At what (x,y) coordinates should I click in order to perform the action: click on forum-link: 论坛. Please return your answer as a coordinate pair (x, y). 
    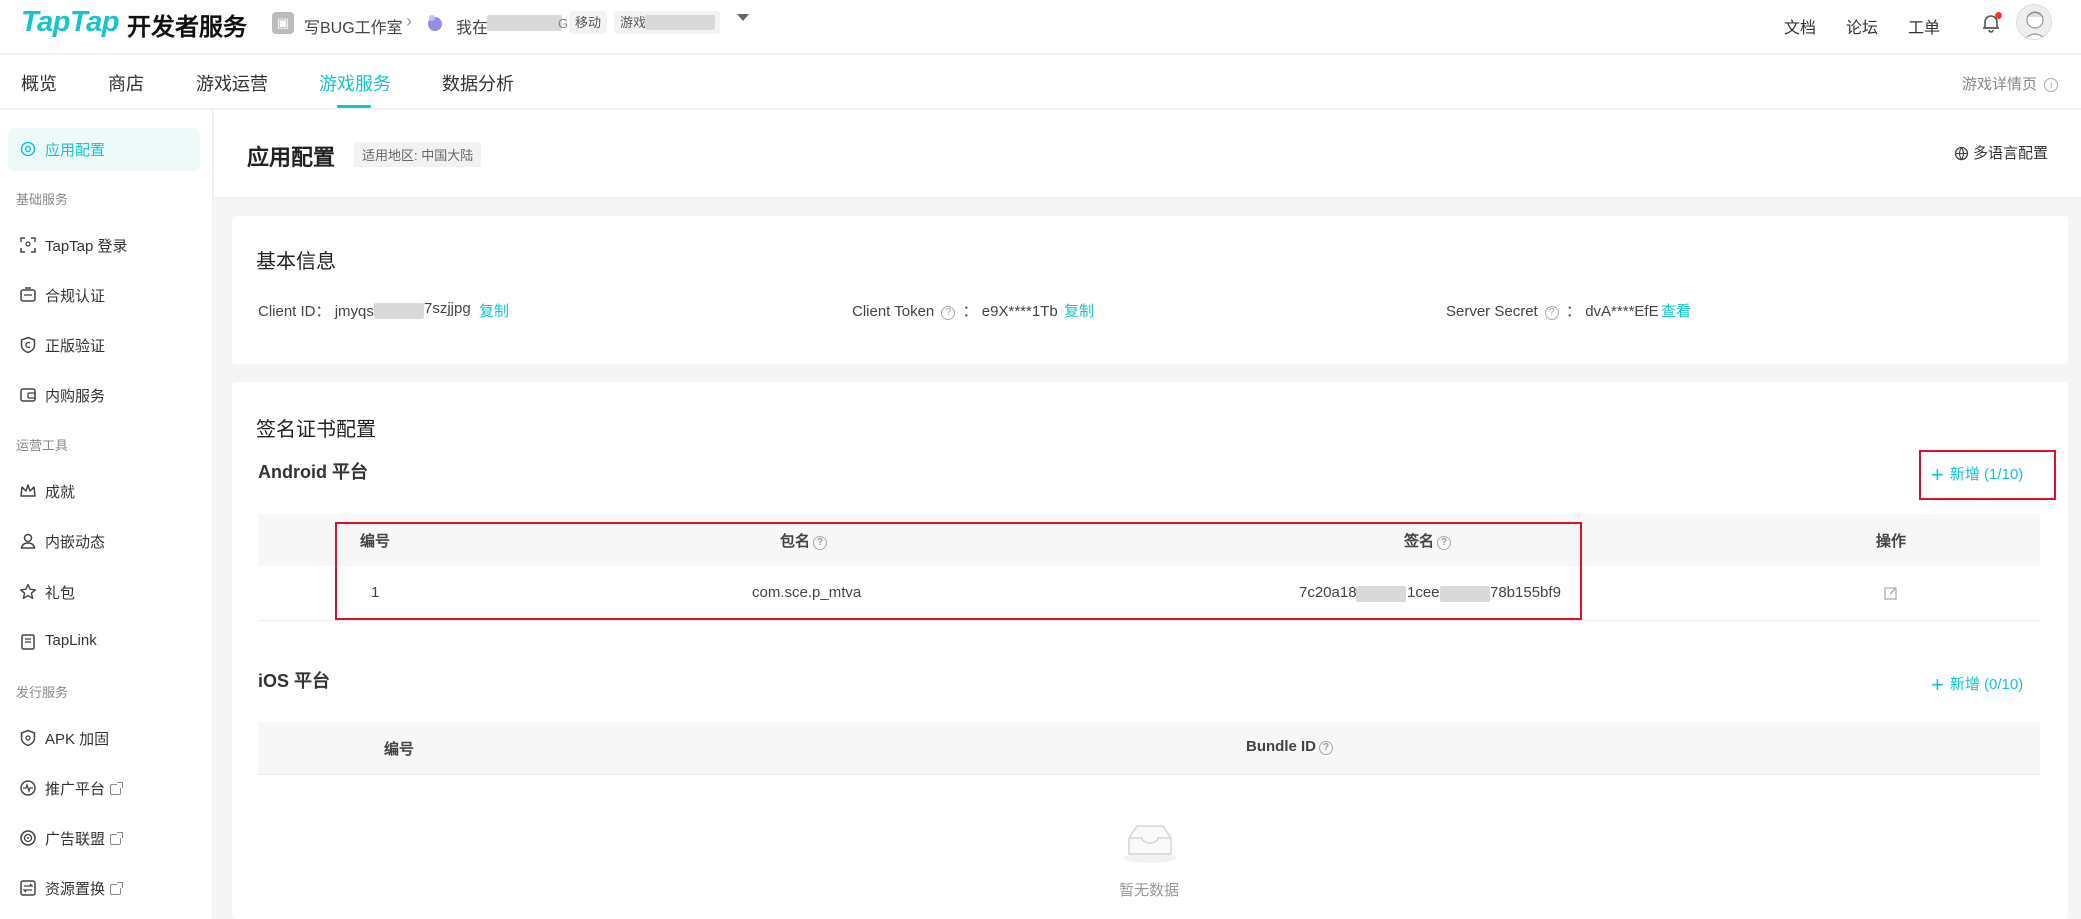
    Looking at the image, I should click on (1862, 26).